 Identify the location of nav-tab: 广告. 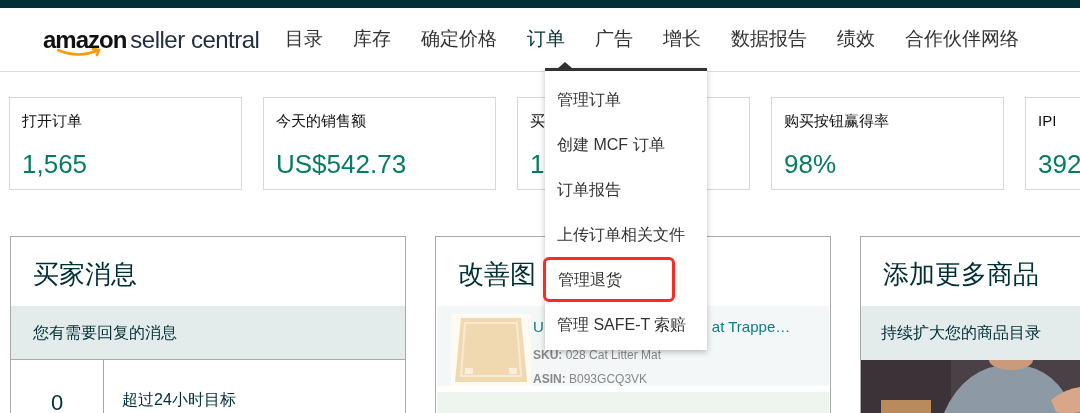
(614, 39).